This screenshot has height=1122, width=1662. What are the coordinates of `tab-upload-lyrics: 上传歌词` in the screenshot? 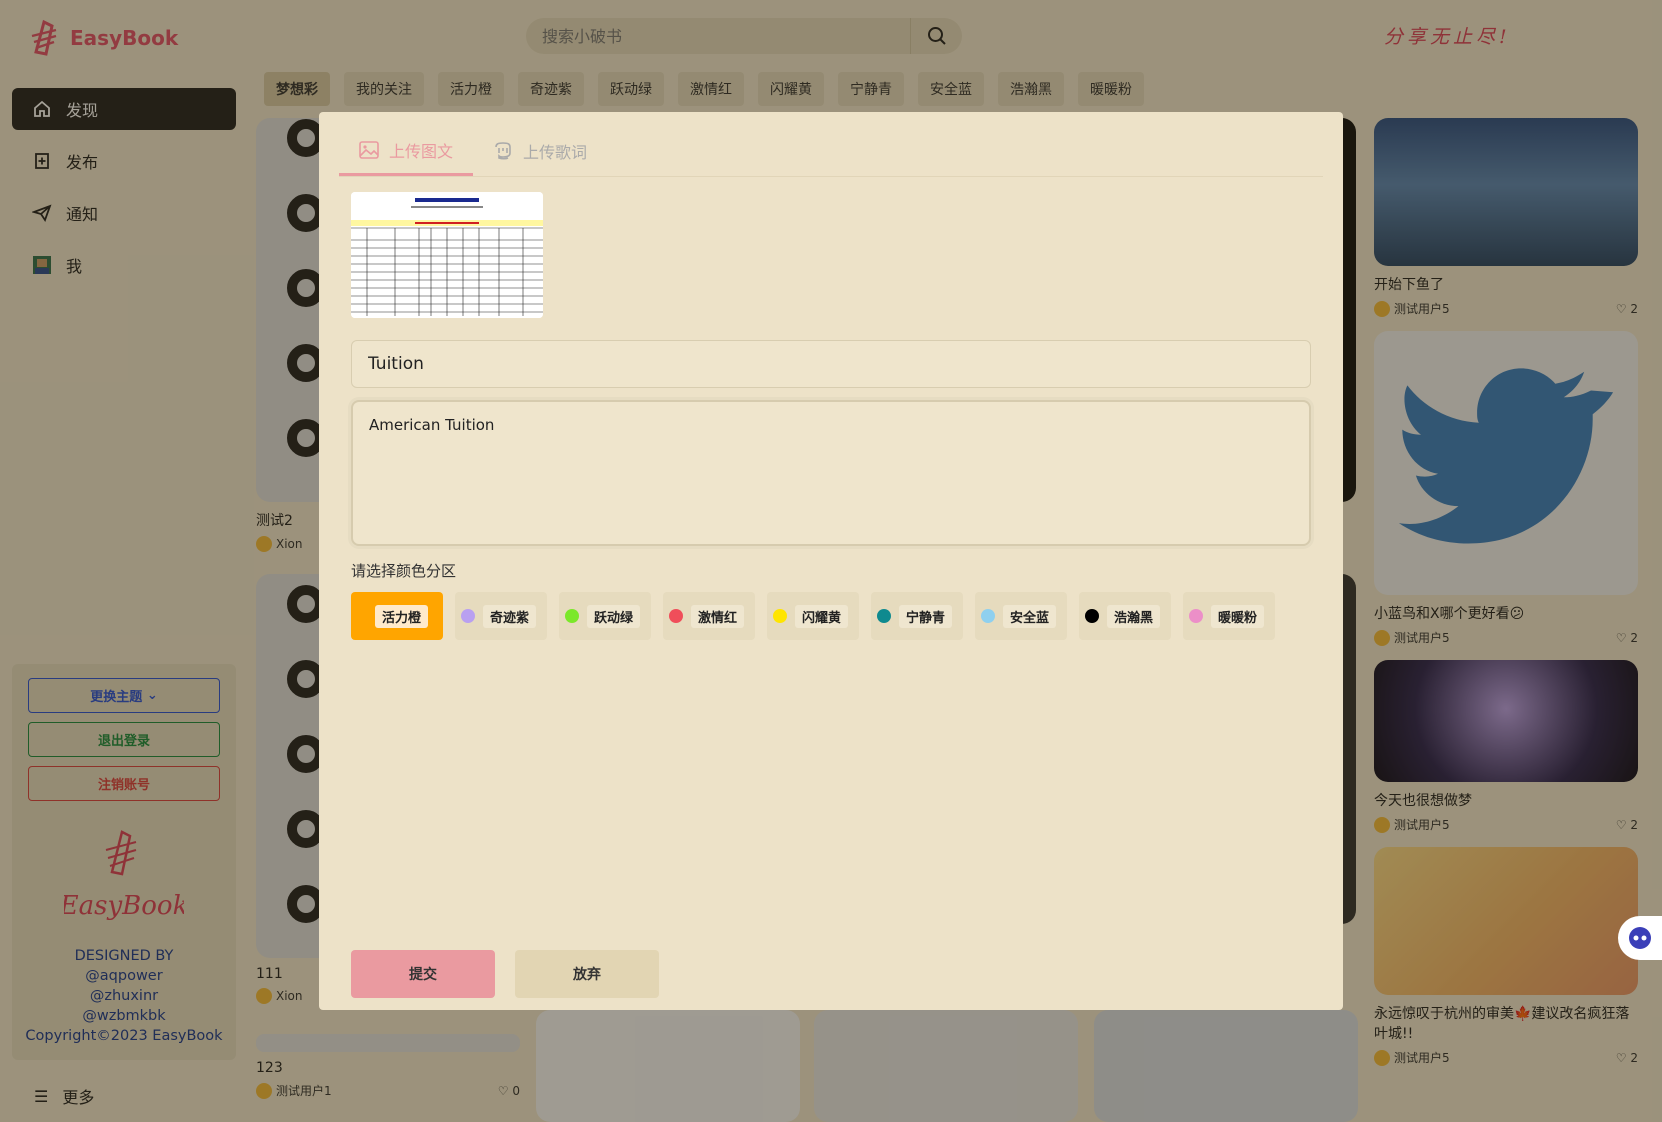 It's located at (540, 151).